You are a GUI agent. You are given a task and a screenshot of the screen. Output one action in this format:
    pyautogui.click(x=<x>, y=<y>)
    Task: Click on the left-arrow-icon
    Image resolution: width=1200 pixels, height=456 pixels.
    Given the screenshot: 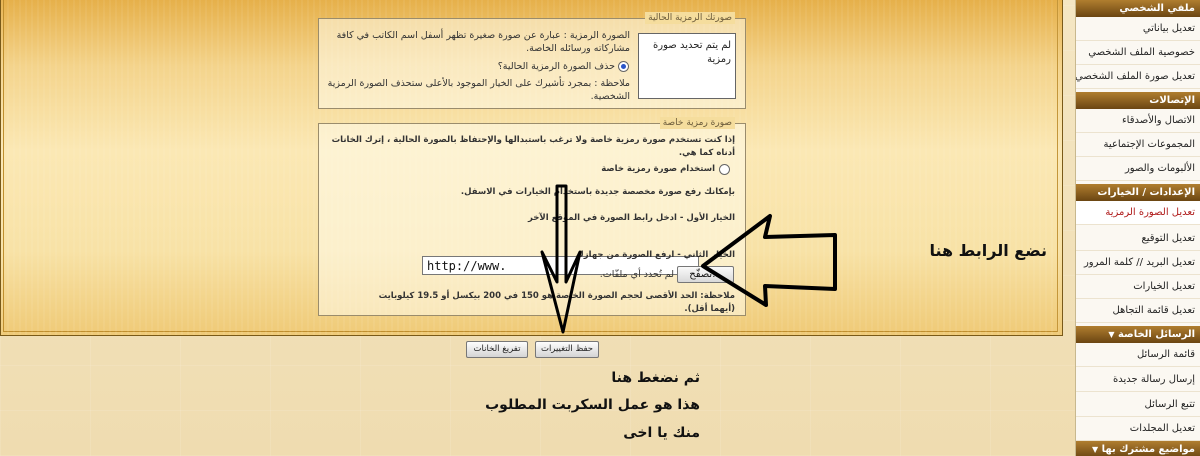 What is the action you would take?
    pyautogui.click(x=769, y=260)
    